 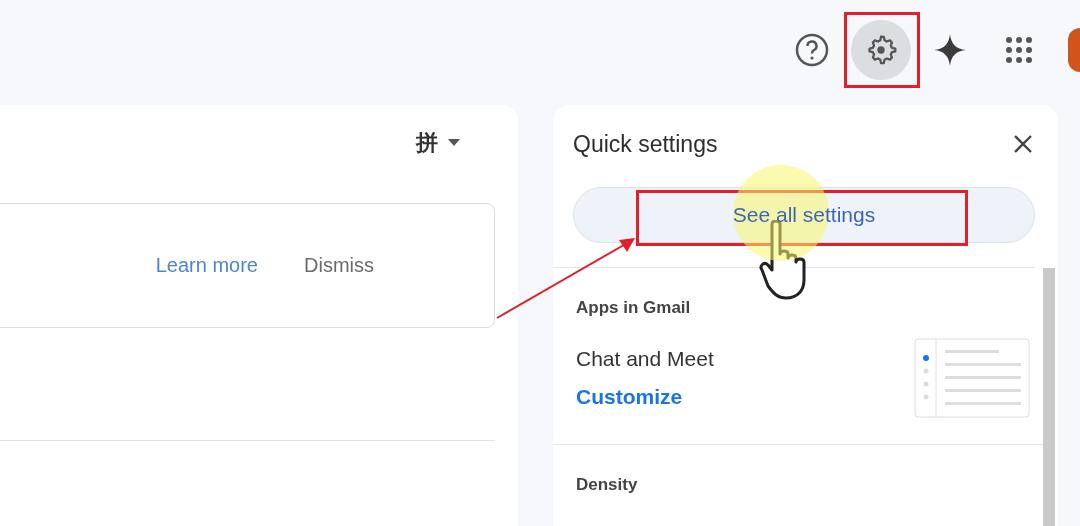 I want to click on settings-button, so click(x=881, y=50).